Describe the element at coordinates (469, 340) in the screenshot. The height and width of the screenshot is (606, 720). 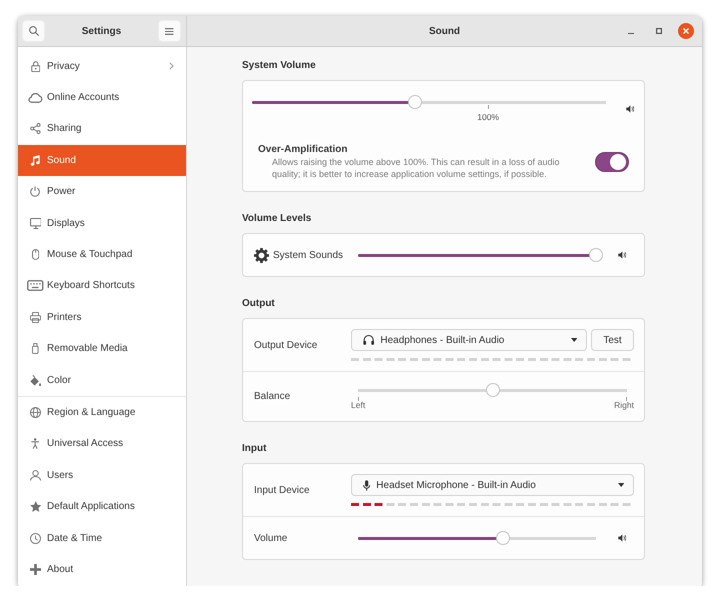
I see `device-dropdown: Headphones - Built-in Audio` at that location.